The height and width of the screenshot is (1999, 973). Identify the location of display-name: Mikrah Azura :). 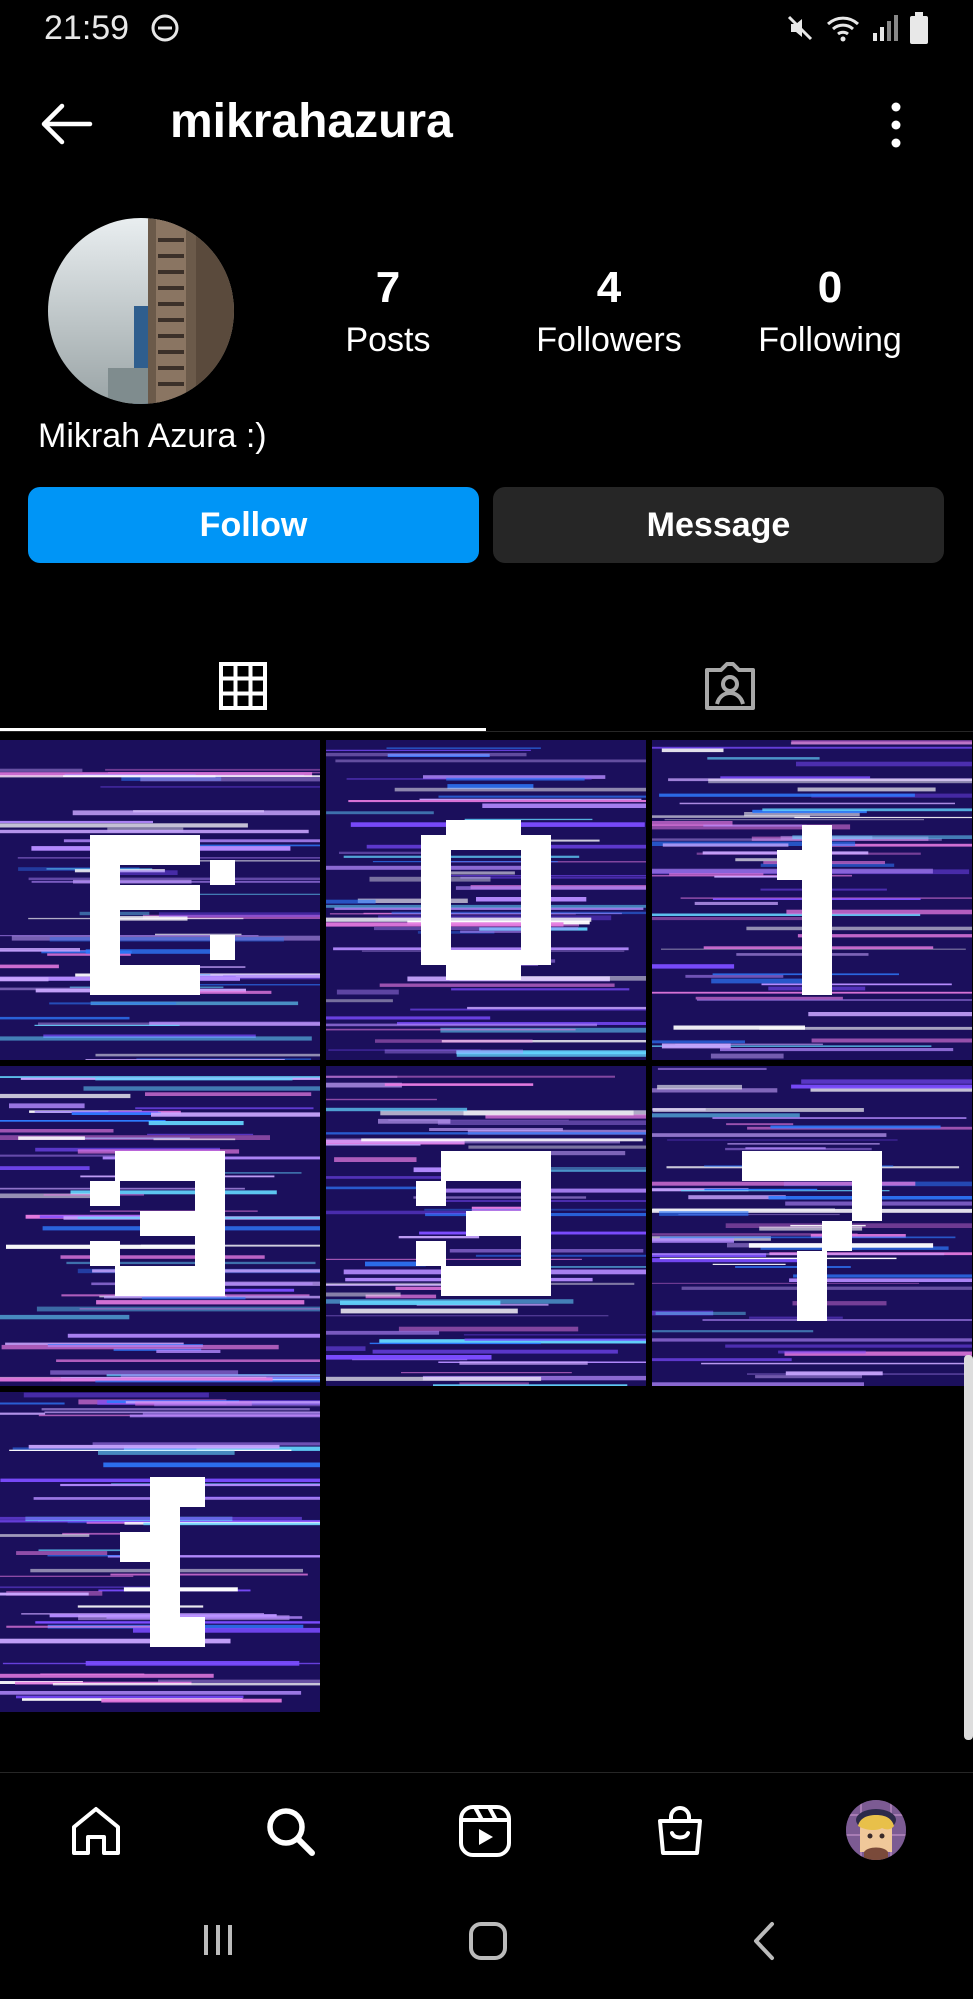
(152, 436).